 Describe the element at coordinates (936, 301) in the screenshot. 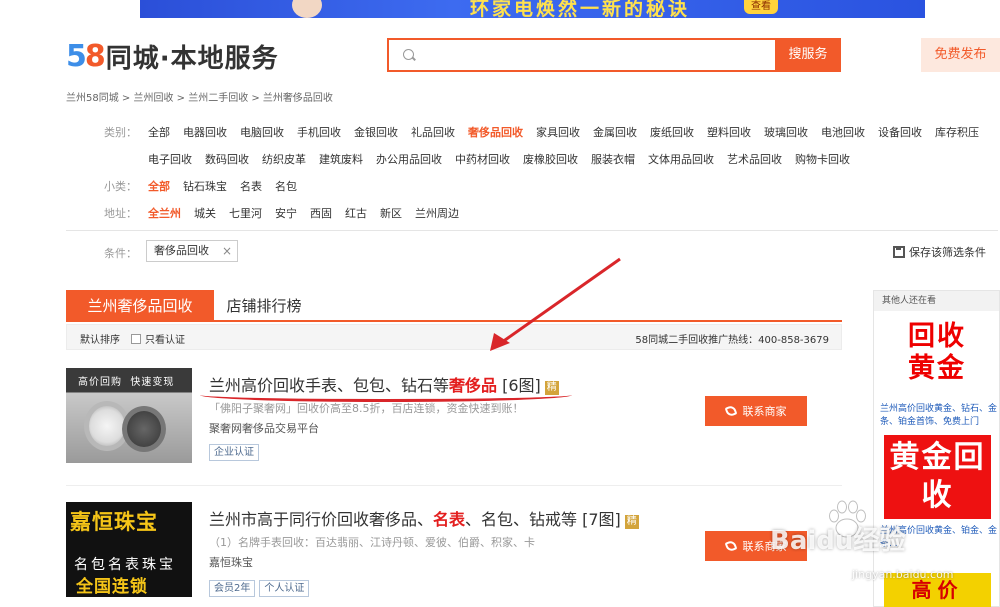

I see `sidebar-heading: 其他人还在看` at that location.